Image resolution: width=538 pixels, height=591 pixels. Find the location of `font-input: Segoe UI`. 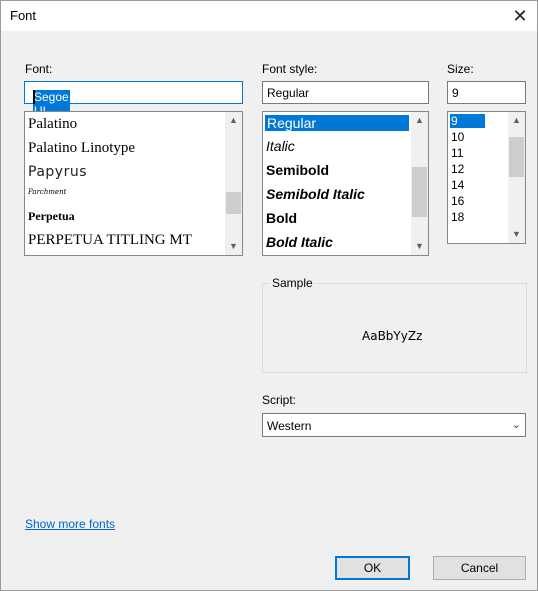

font-input: Segoe UI is located at coordinates (133, 99).